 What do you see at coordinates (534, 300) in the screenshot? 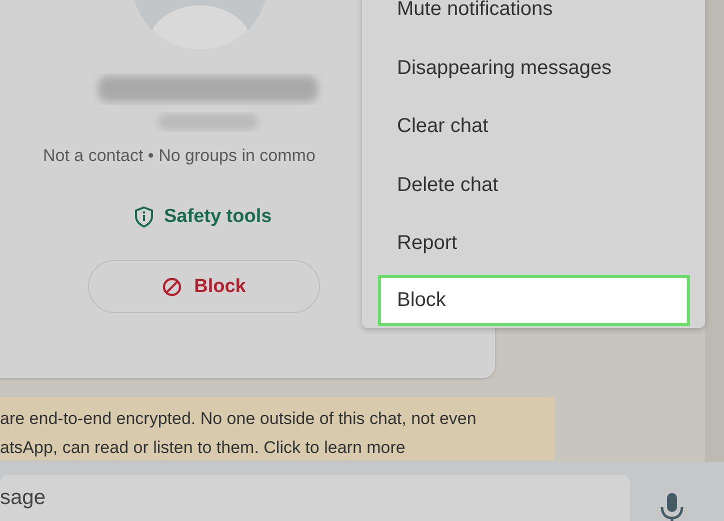
I see `menu-item: Block` at bounding box center [534, 300].